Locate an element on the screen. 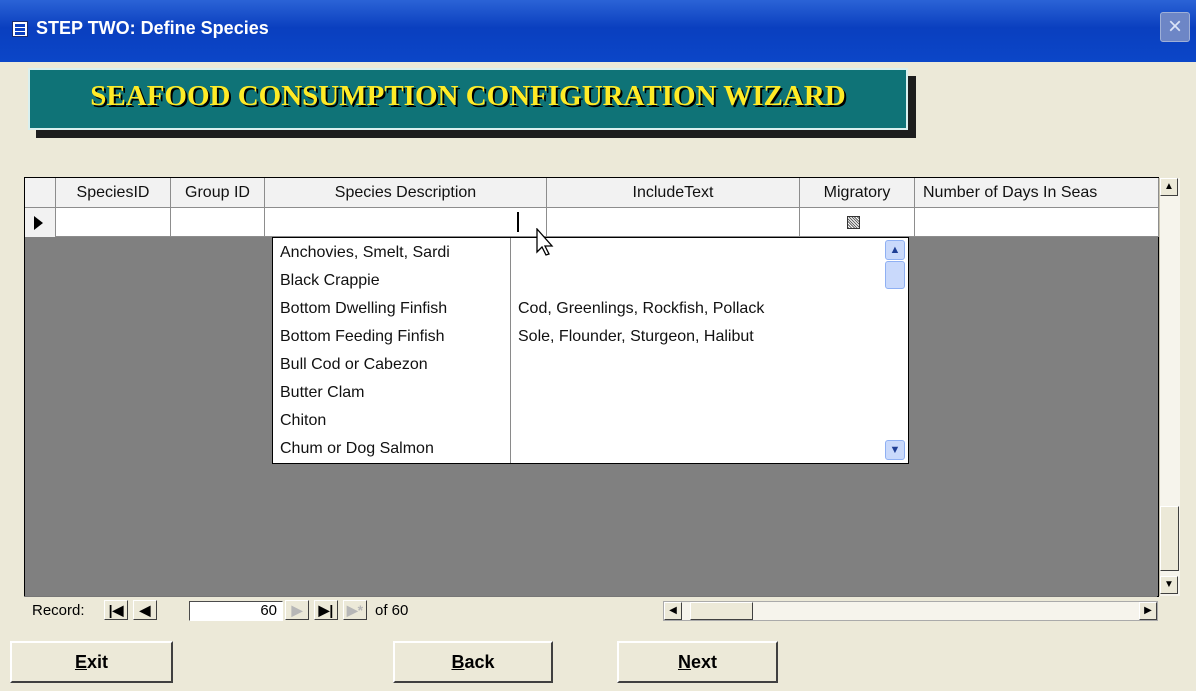 The height and width of the screenshot is (691, 1196). scroll-down-button: ▼ is located at coordinates (1169, 585).